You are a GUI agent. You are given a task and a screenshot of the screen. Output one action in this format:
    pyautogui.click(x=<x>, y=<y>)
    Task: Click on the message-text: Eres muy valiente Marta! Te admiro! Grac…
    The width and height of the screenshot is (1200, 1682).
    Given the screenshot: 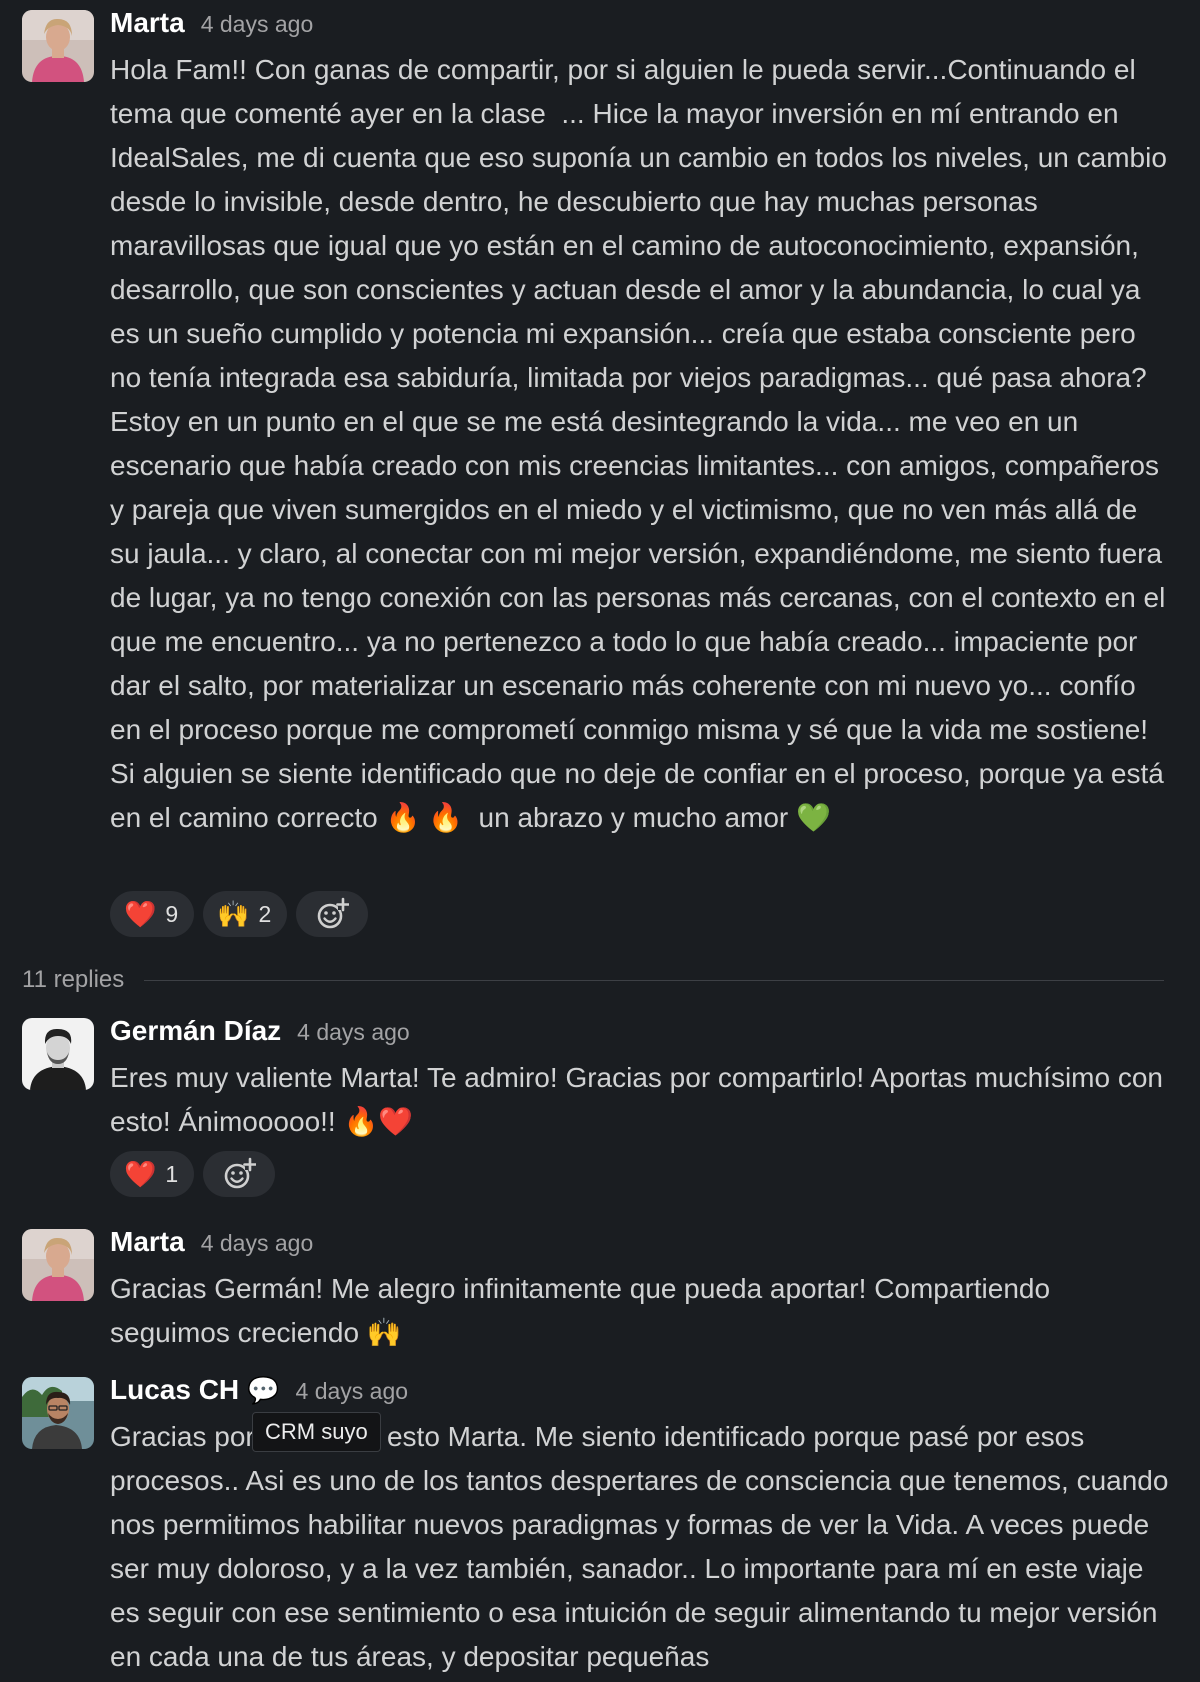 What is the action you would take?
    pyautogui.click(x=640, y=1099)
    